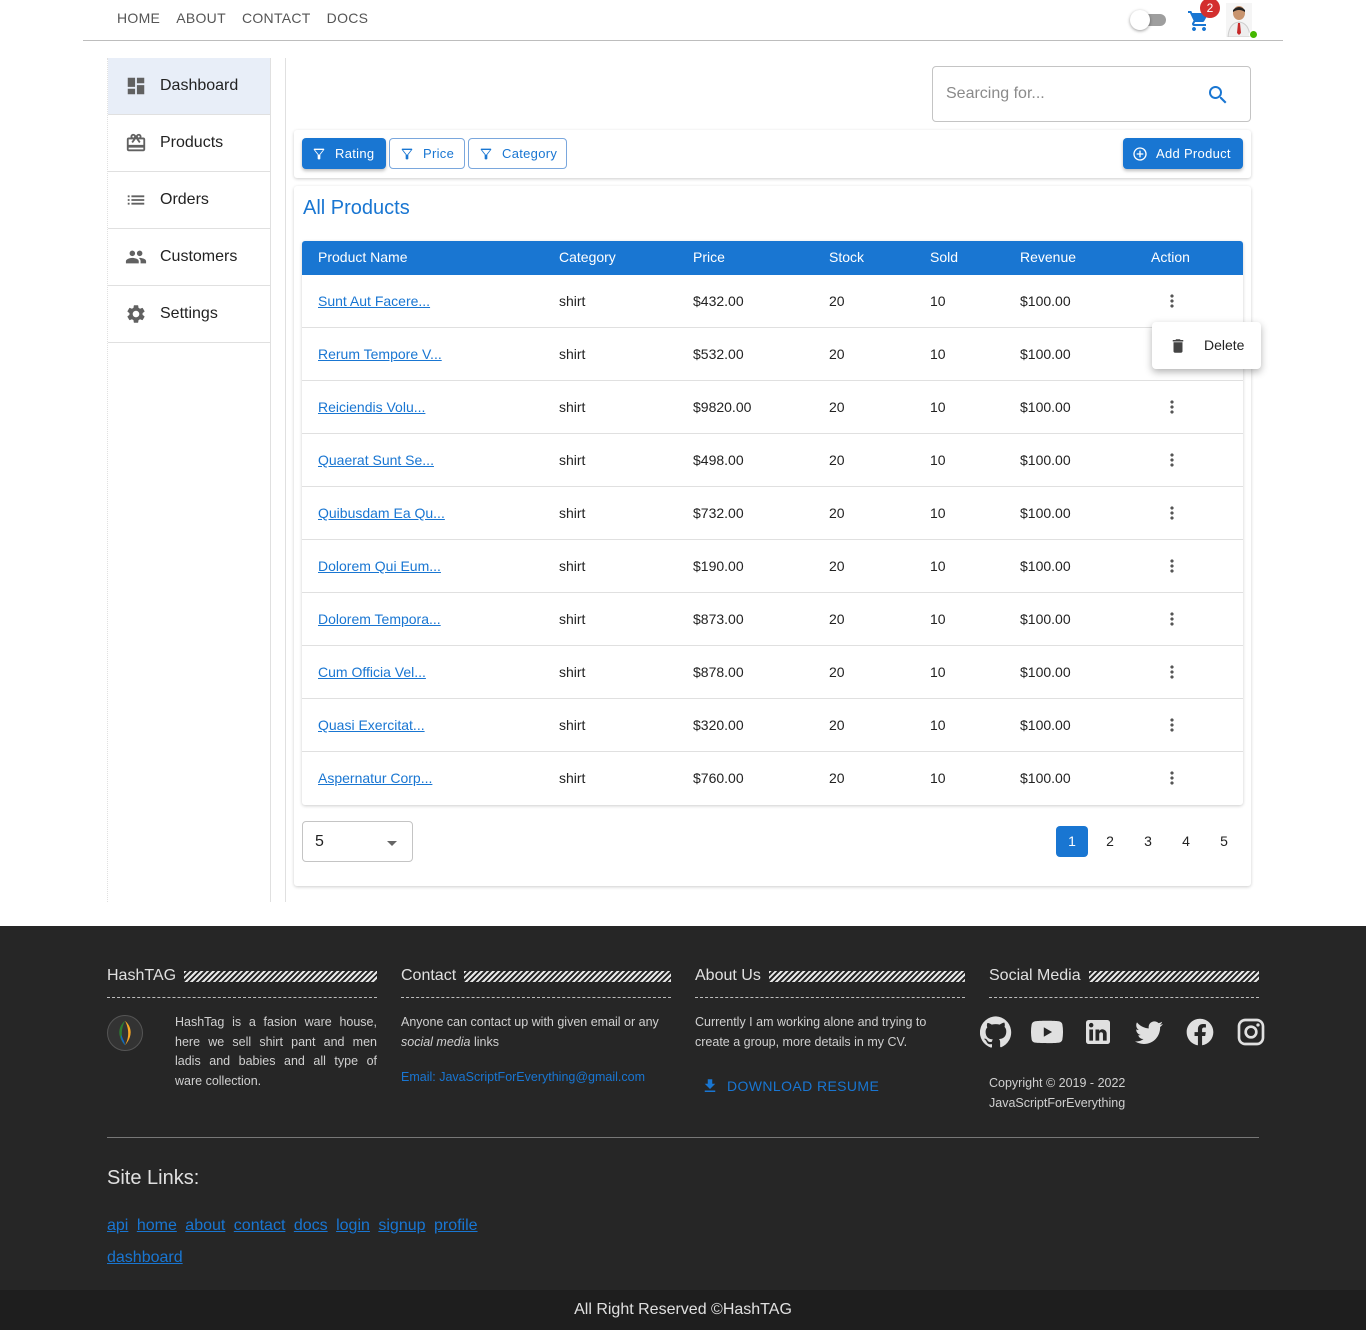 This screenshot has height=1330, width=1366. Describe the element at coordinates (1239, 20) in the screenshot. I see `avatar` at that location.